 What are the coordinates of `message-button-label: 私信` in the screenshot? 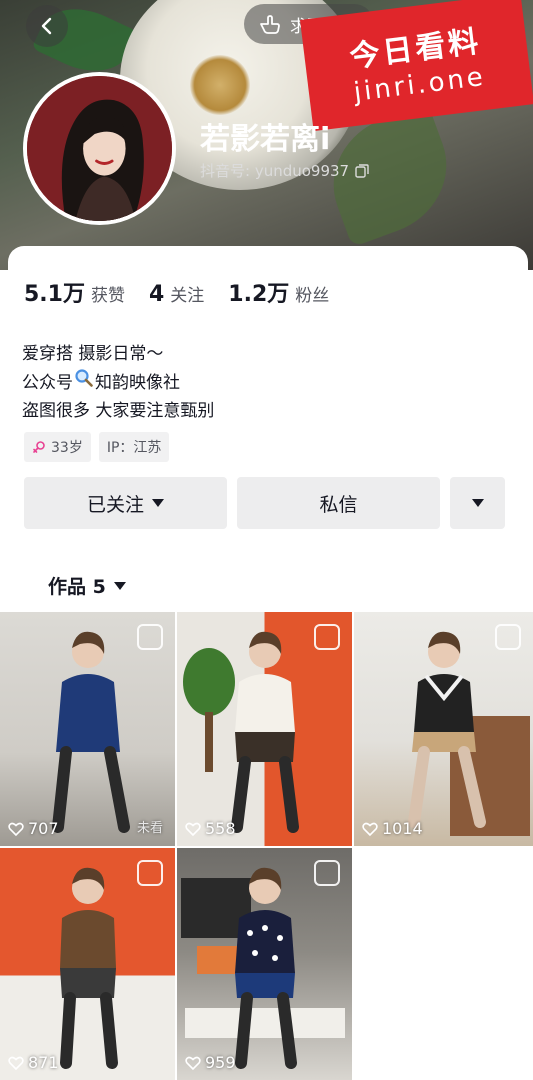 It's located at (338, 504).